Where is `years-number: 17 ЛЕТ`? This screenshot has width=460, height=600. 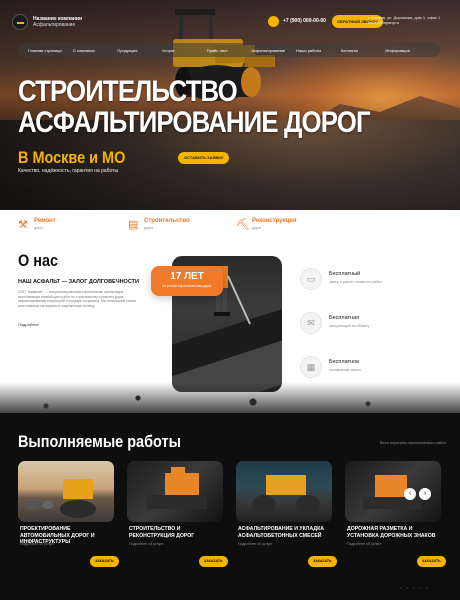
years-number: 17 ЛЕТ is located at coordinates (187, 276).